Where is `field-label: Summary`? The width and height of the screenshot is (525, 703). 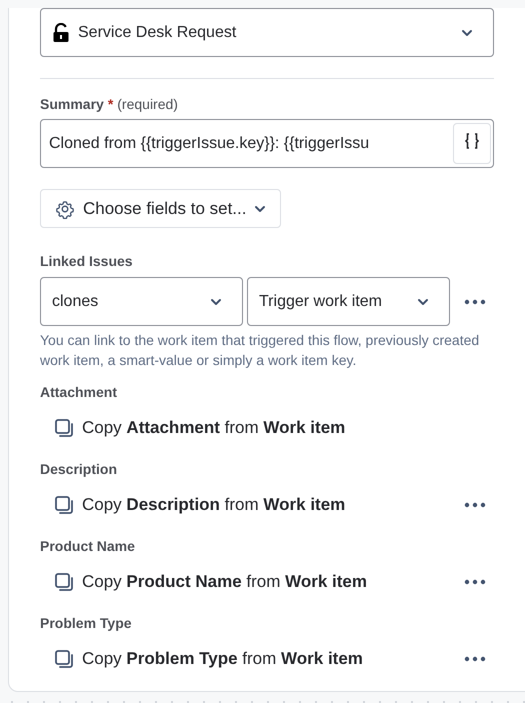 field-label: Summary is located at coordinates (72, 104).